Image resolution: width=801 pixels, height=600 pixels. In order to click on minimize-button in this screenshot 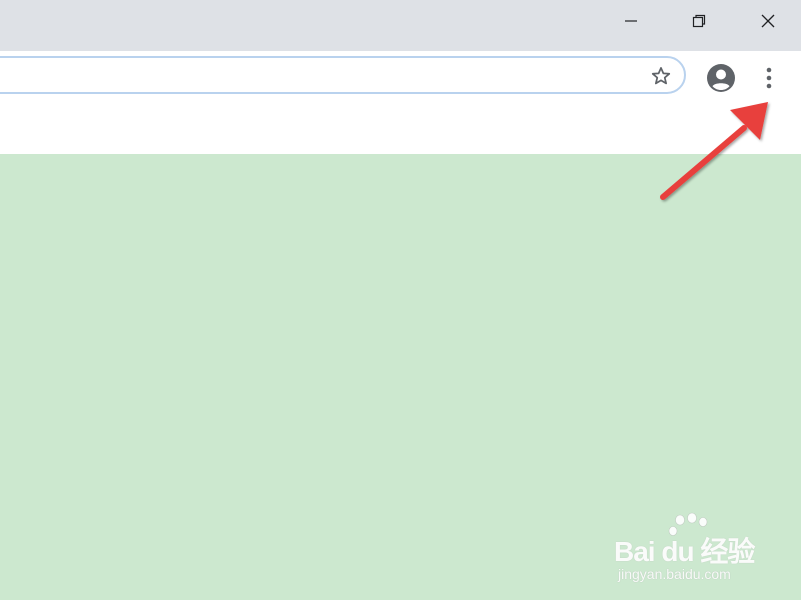, I will do `click(631, 21)`.